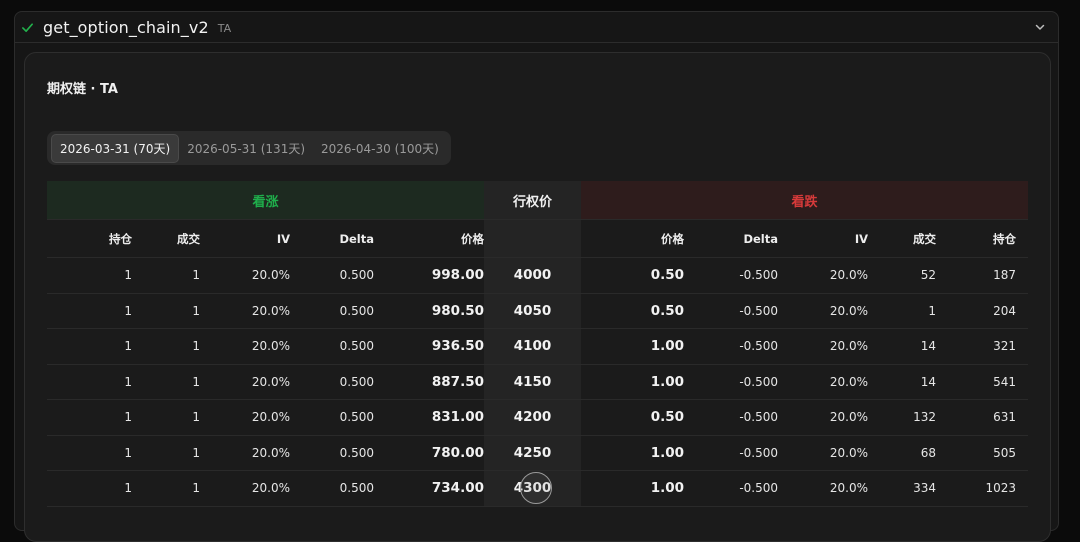 This screenshot has width=1080, height=542. What do you see at coordinates (126, 27) in the screenshot?
I see `tool-name: get_option_chain_v2` at bounding box center [126, 27].